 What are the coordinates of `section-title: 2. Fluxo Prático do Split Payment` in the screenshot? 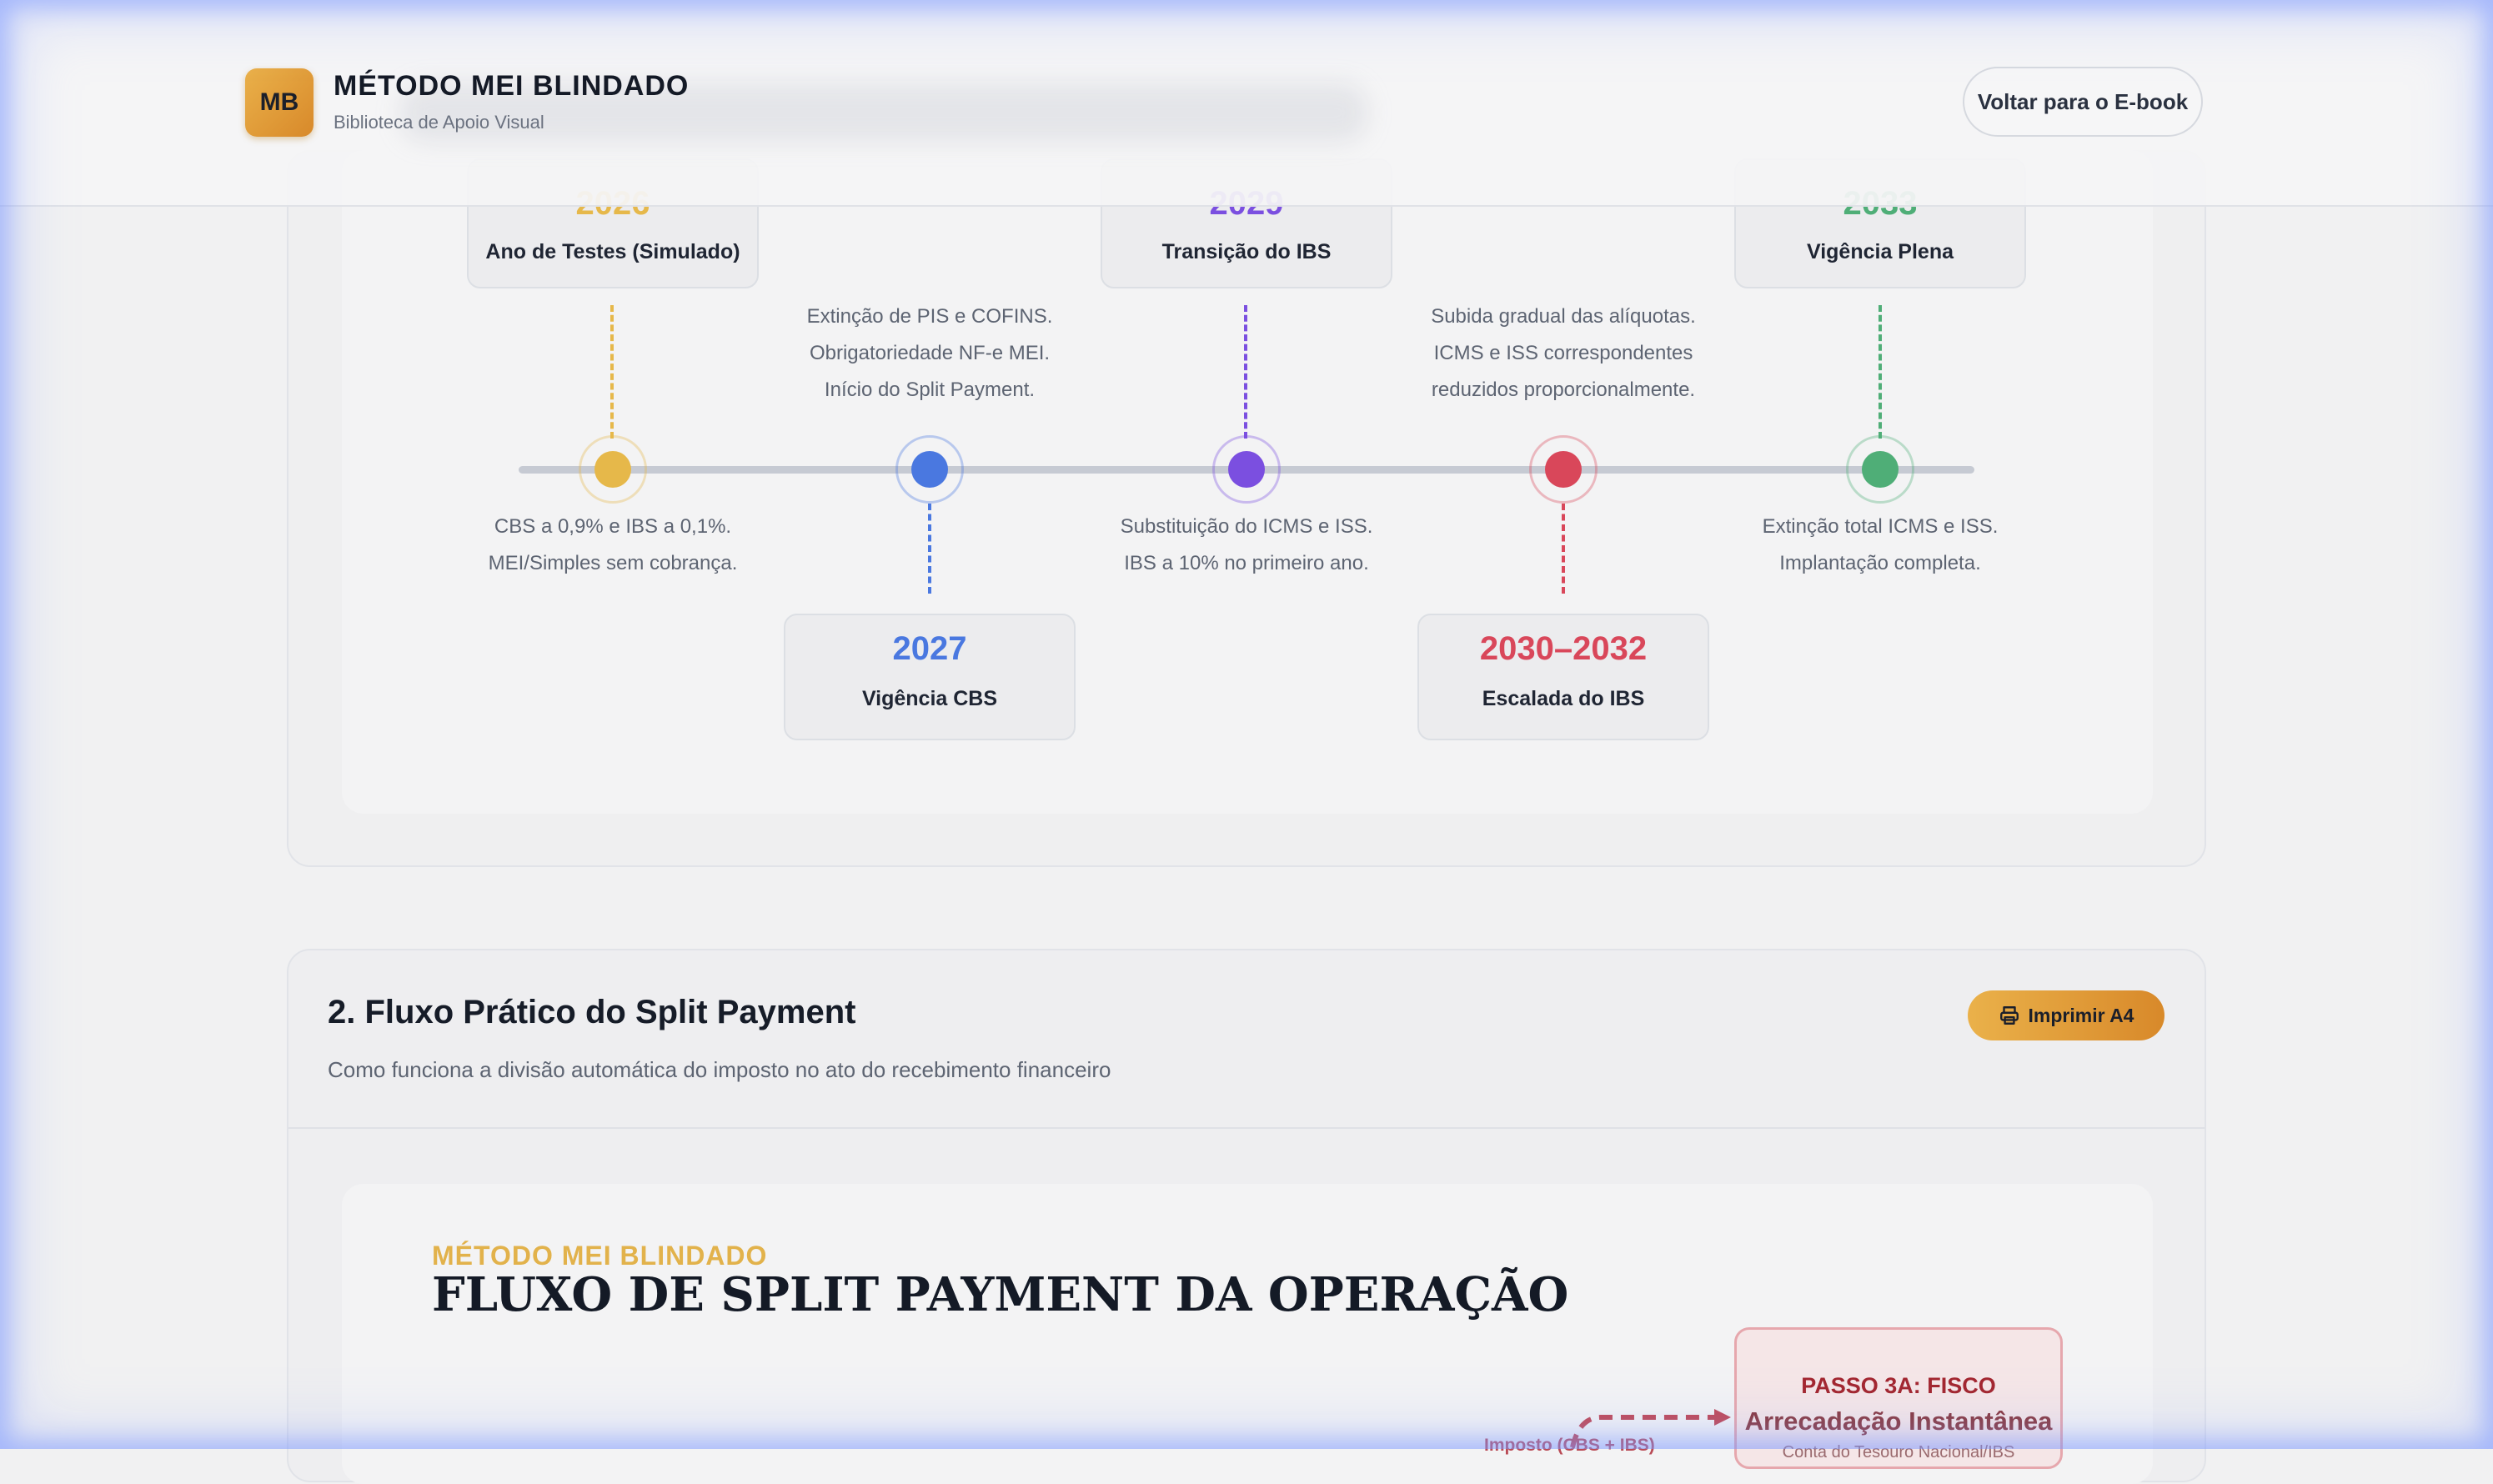 It's located at (592, 1012).